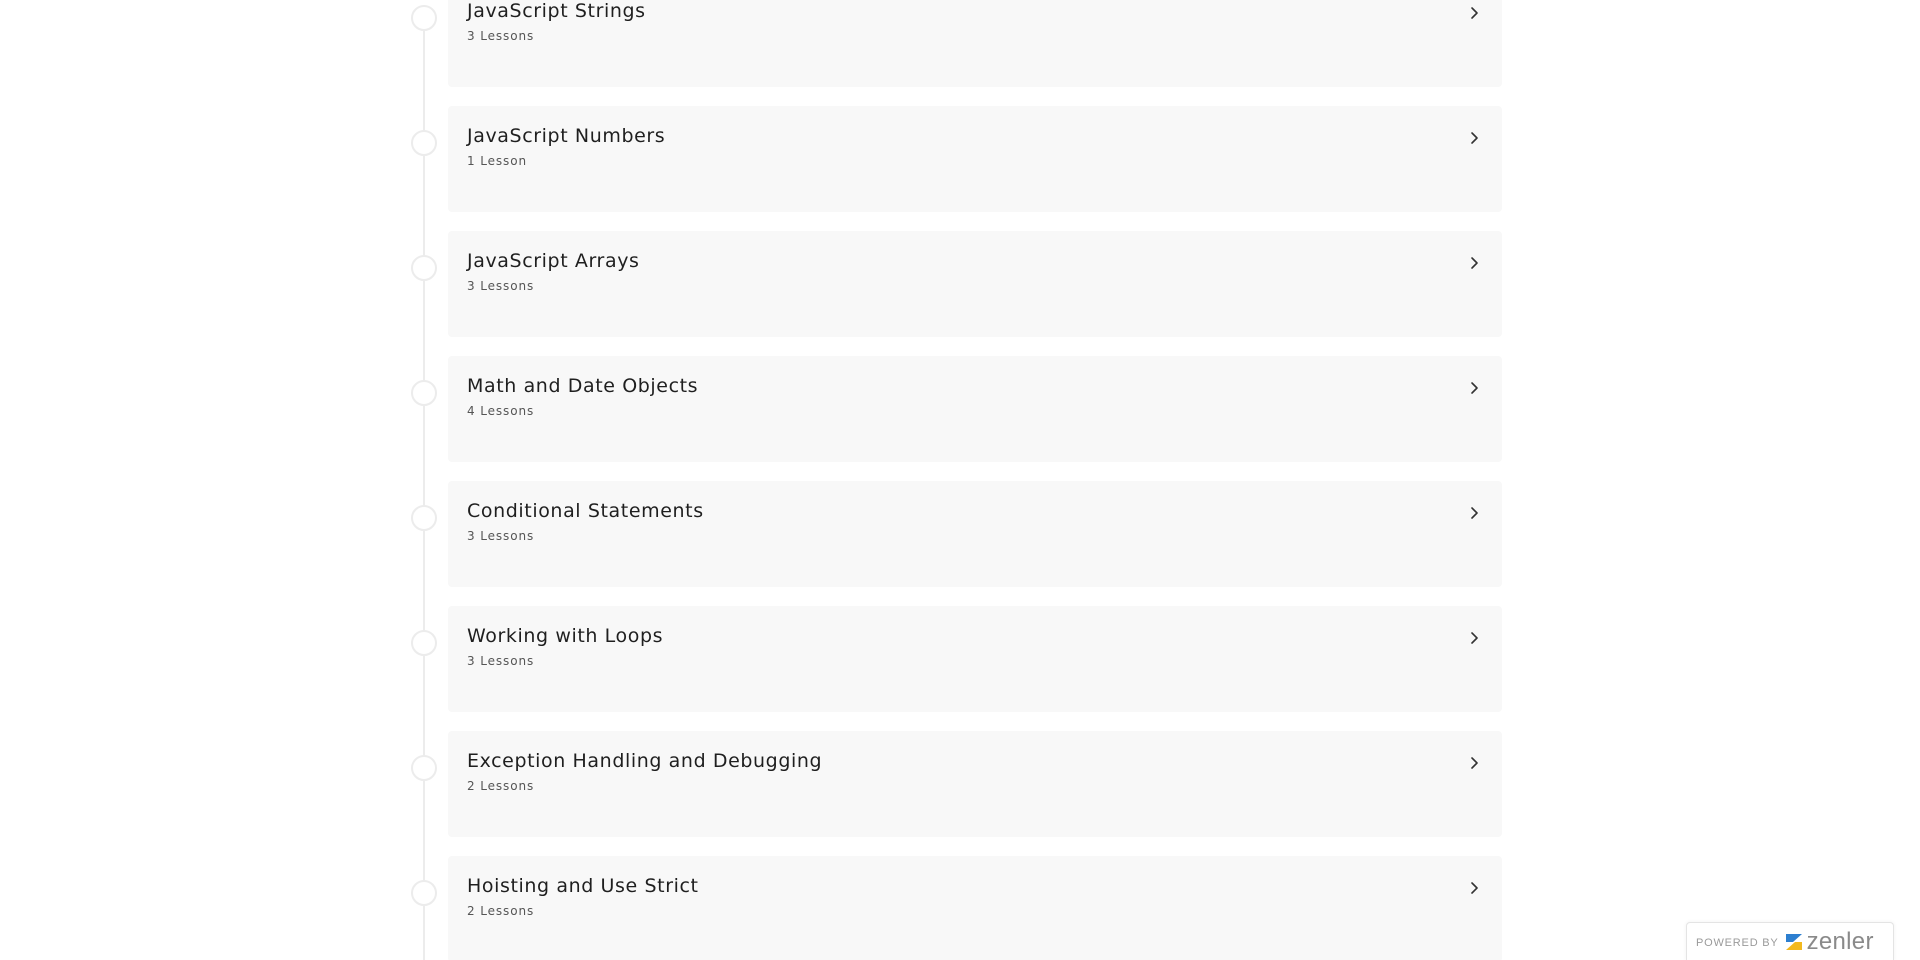  Describe the element at coordinates (975, 659) in the screenshot. I see `section-card-working-with-loops: Working with Loops 3 Lessons` at that location.